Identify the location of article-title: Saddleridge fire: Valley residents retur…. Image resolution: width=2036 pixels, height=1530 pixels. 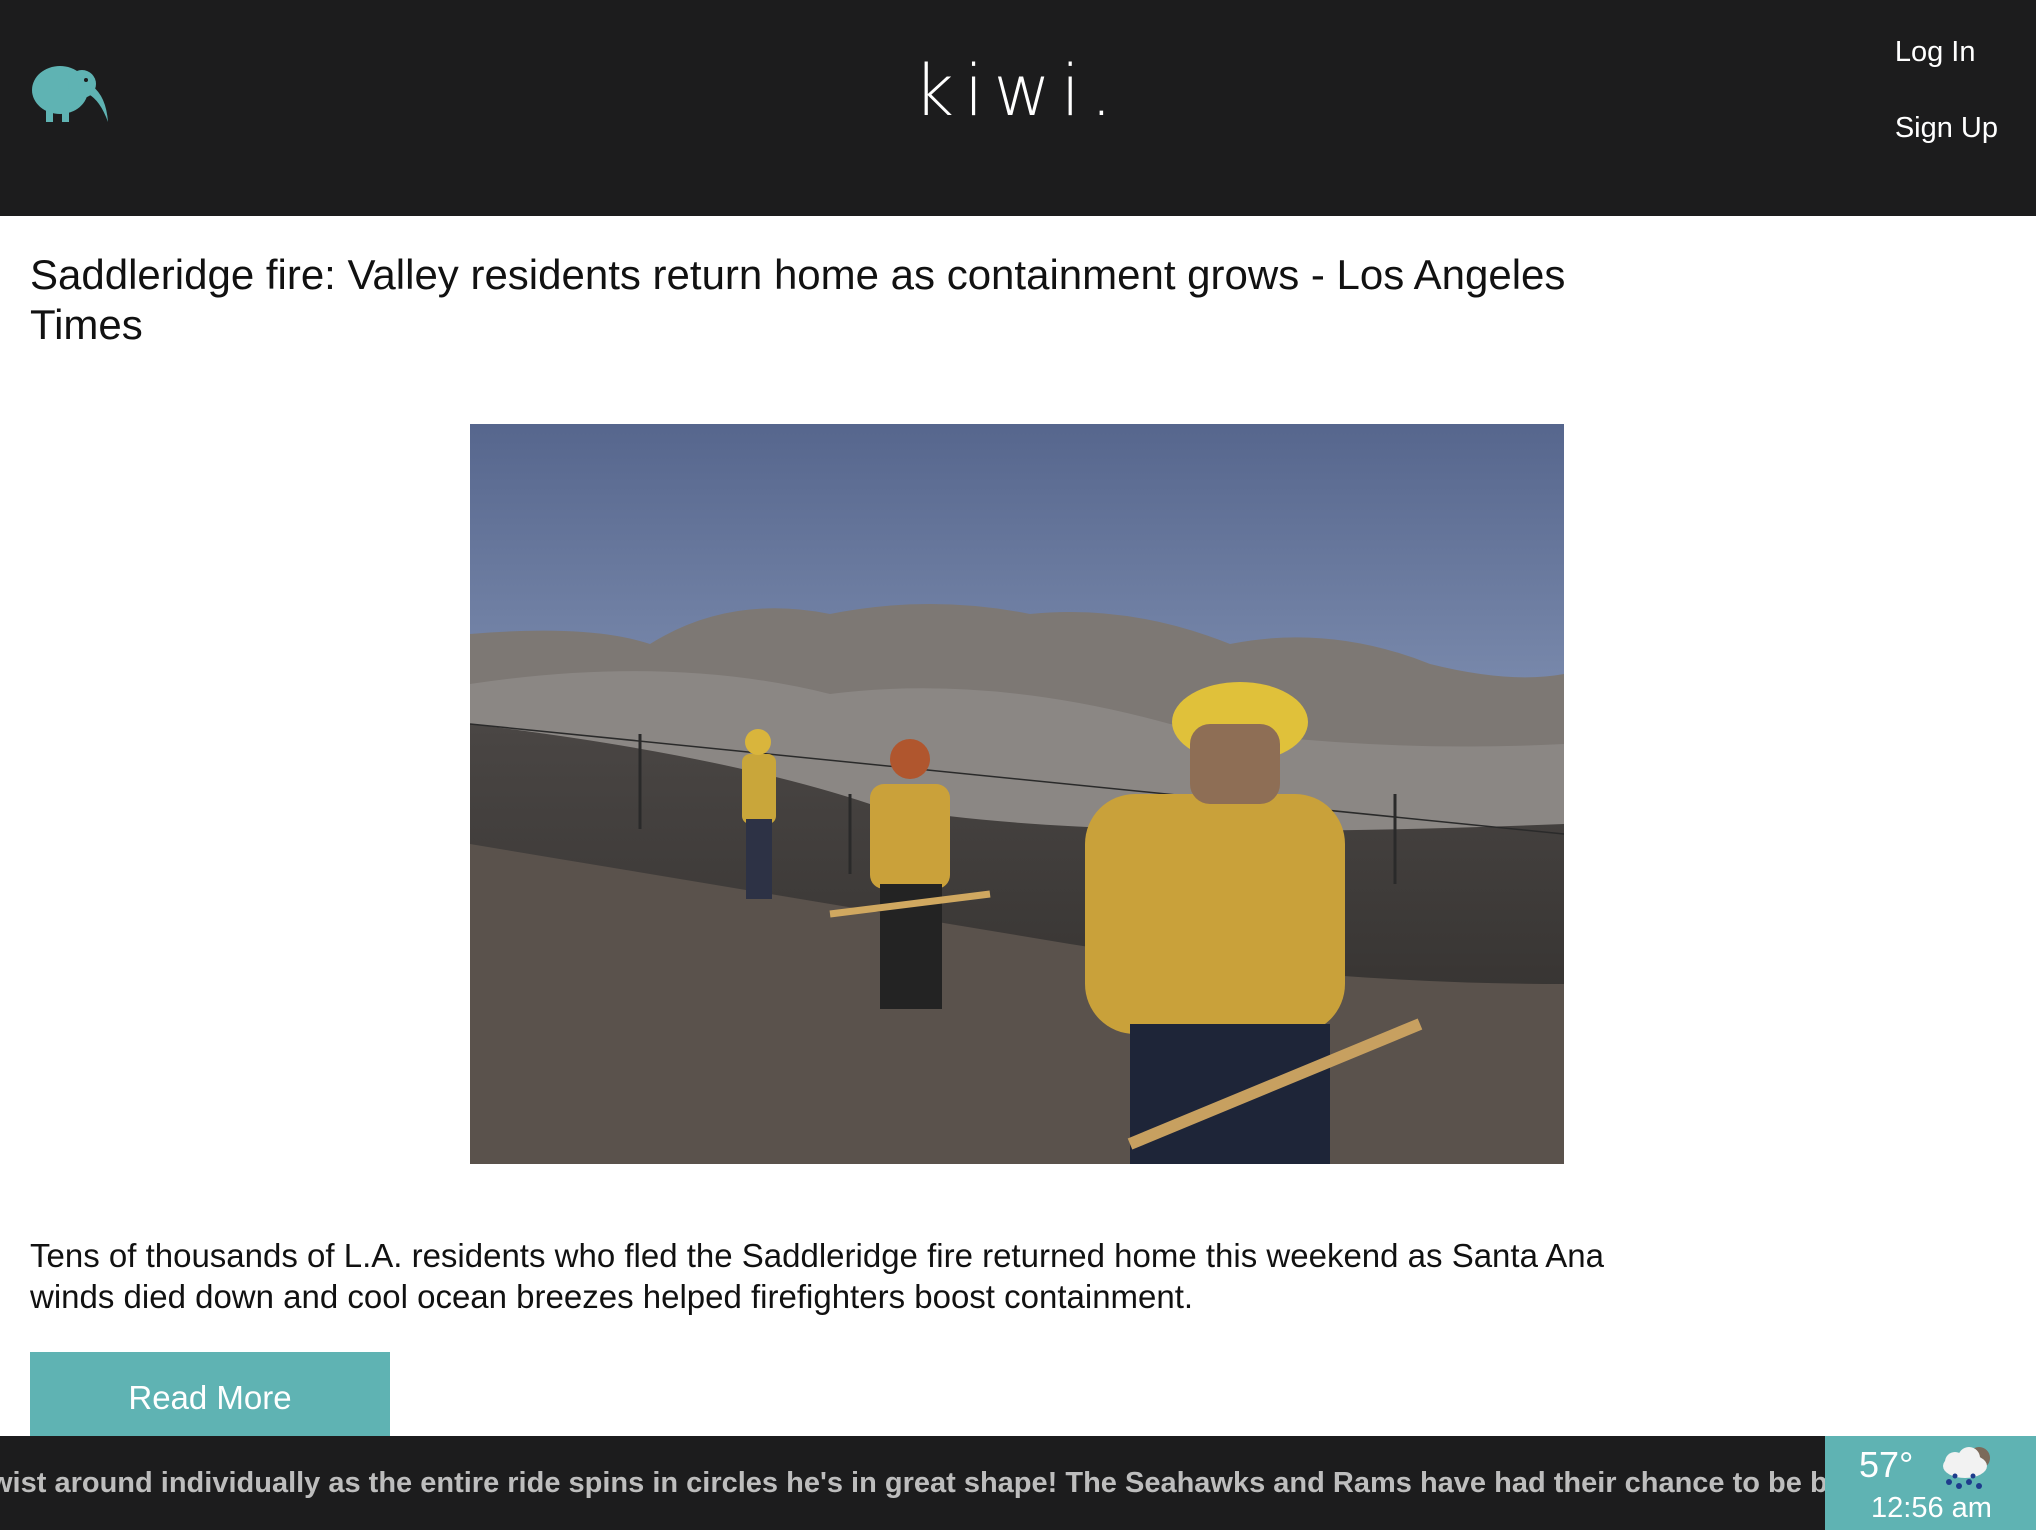
(798, 299).